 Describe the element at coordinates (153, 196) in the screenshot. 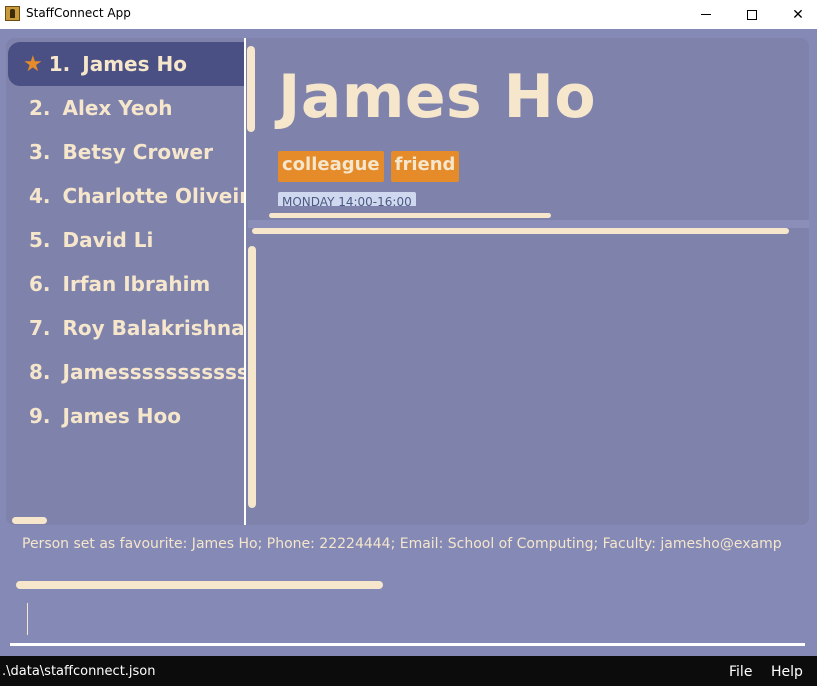

I see `list-item-name: Charlotte Oliveiro` at that location.